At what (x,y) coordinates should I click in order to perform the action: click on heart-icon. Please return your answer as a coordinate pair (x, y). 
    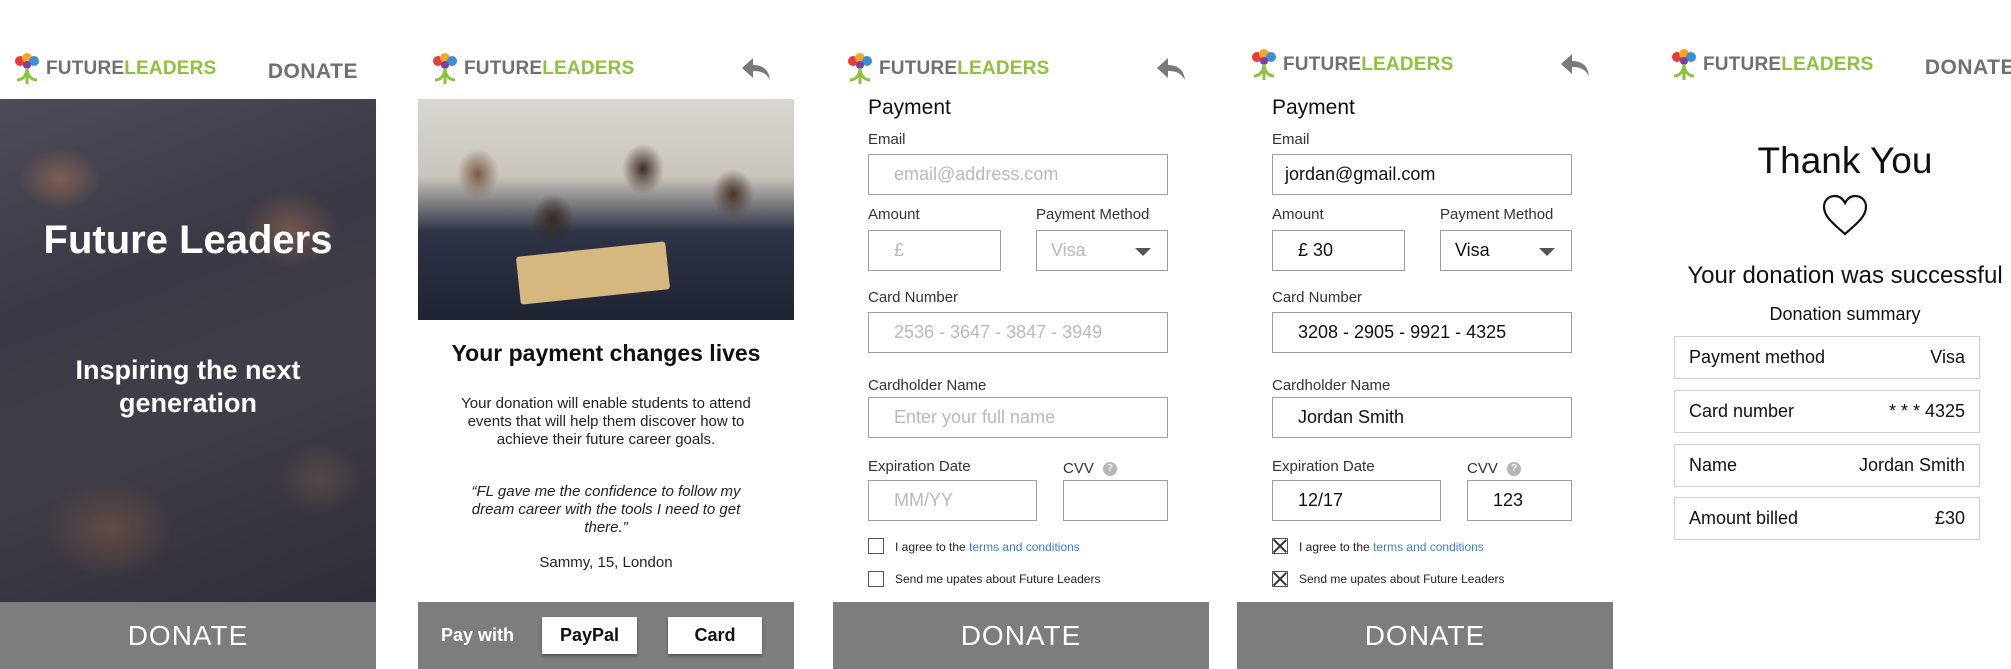
    Looking at the image, I should click on (1845, 215).